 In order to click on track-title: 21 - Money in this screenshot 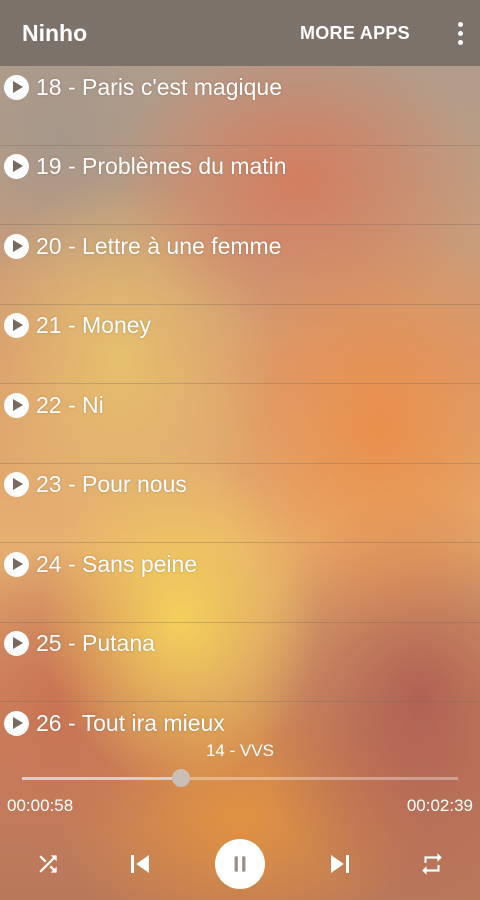, I will do `click(94, 325)`.